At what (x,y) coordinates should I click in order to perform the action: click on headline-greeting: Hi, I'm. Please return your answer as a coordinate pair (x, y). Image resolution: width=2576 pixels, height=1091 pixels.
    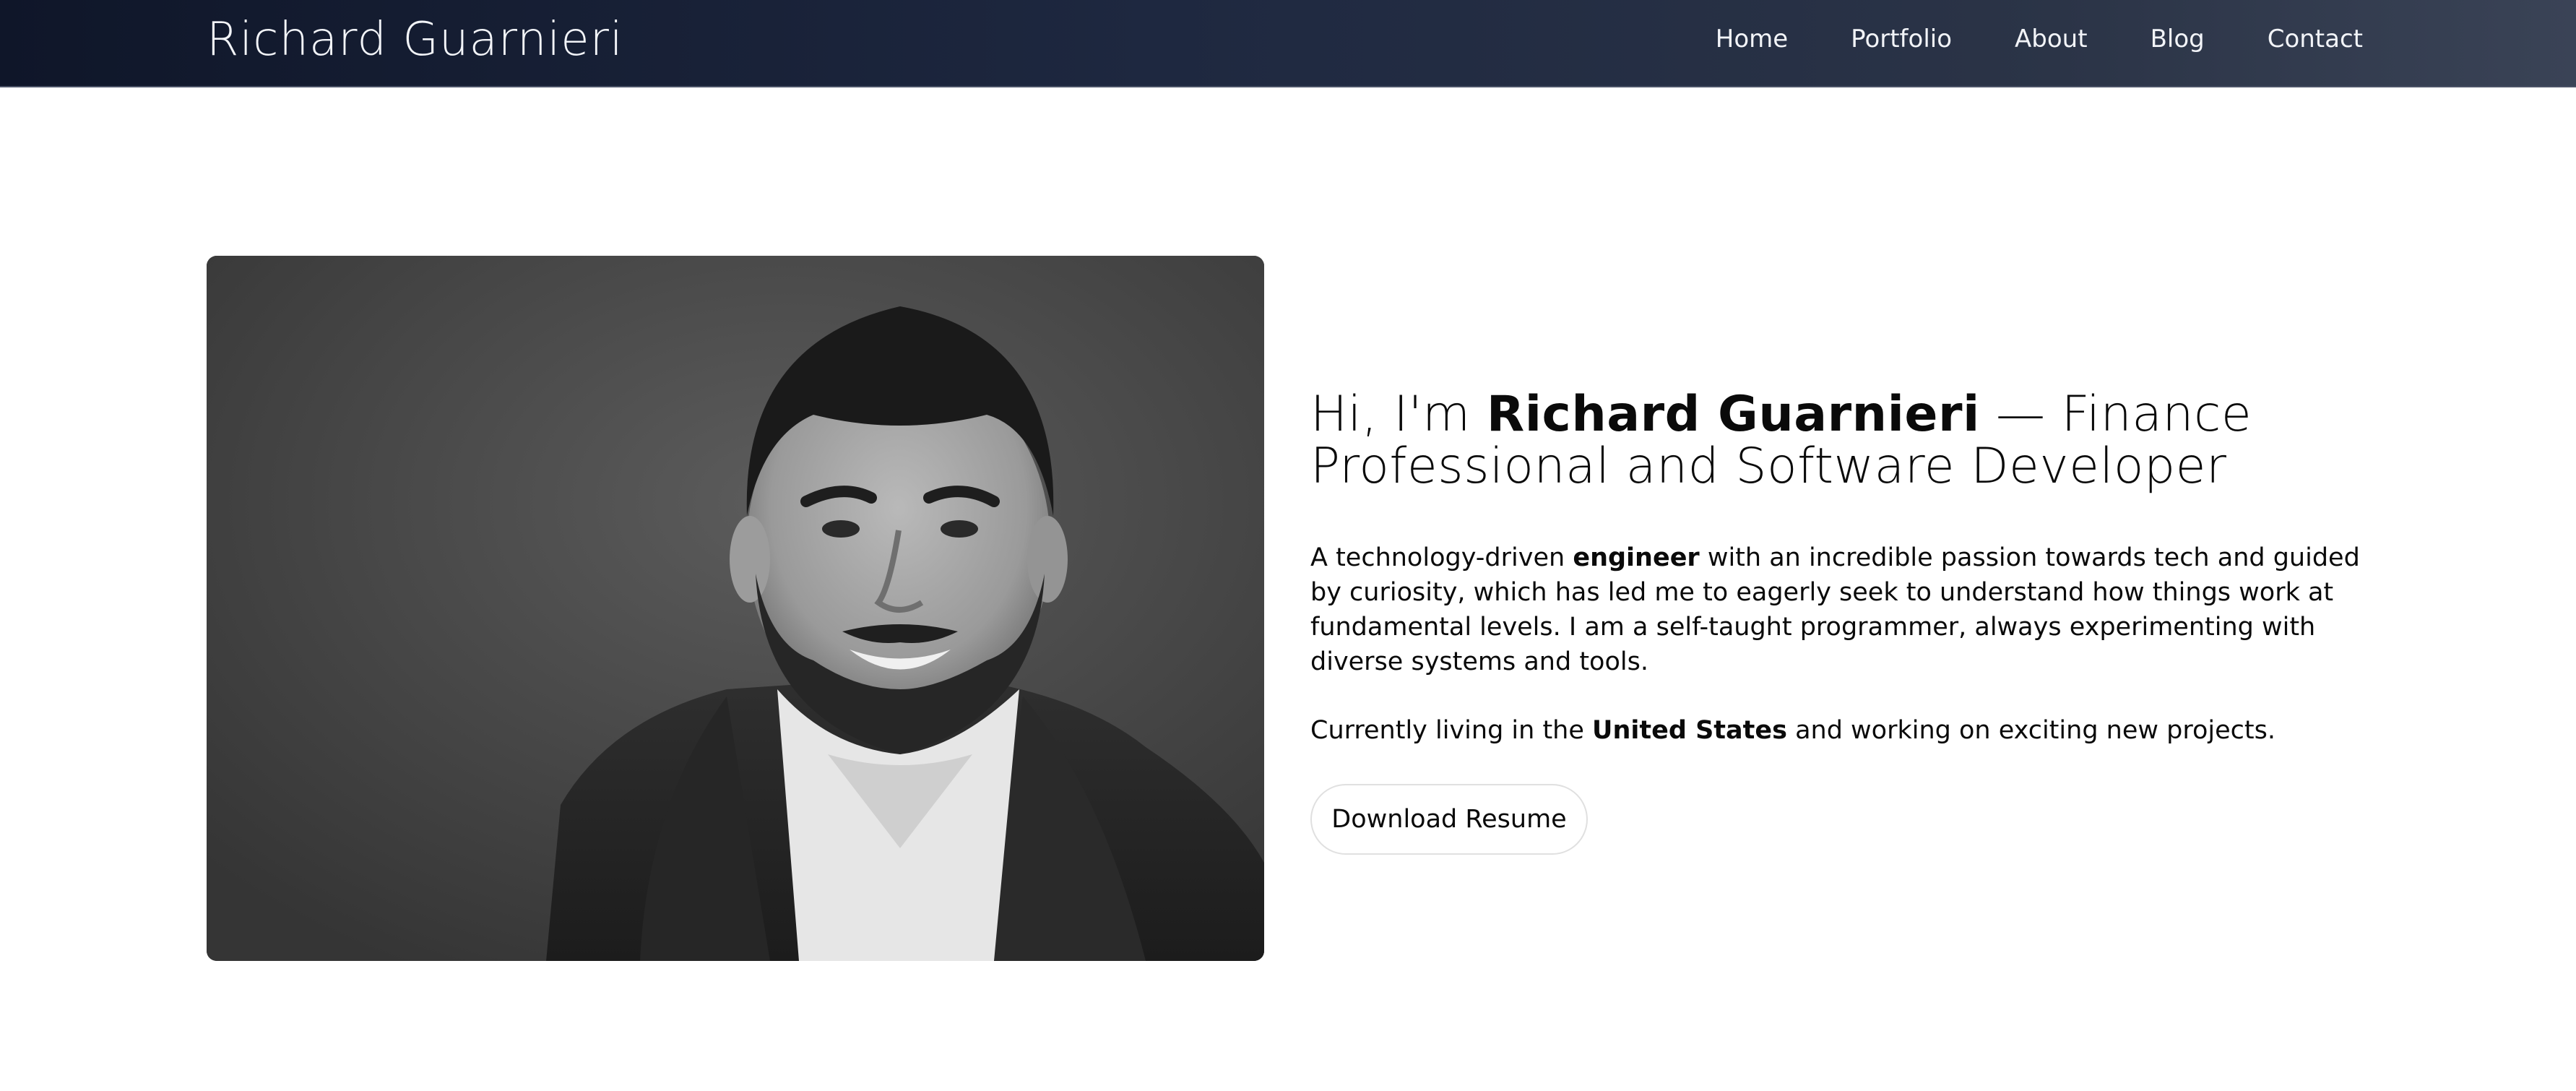
    Looking at the image, I should click on (1399, 414).